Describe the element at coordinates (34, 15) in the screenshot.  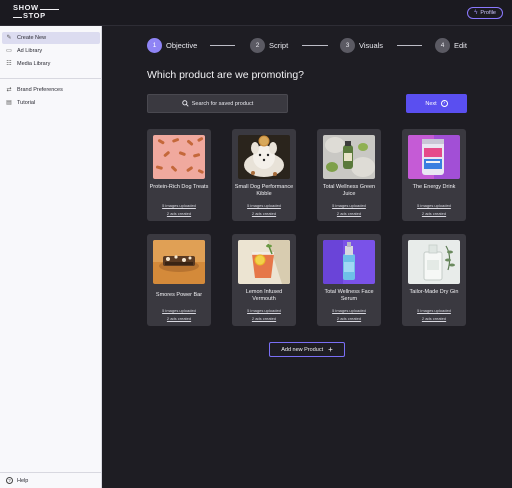
I see `logo-line2: STOP` at that location.